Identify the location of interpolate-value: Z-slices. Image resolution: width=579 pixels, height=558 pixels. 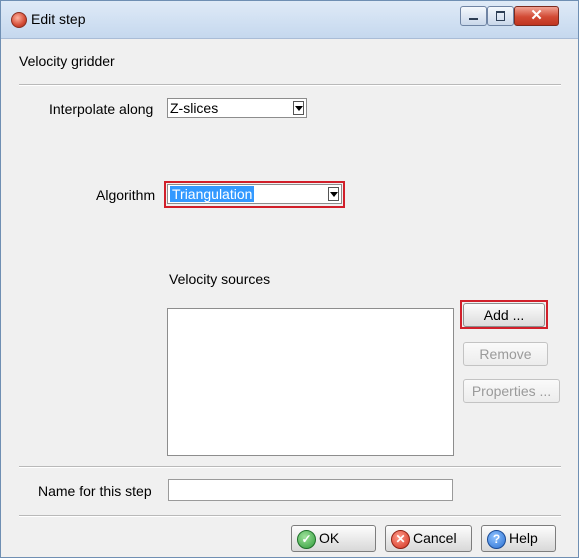
(194, 108).